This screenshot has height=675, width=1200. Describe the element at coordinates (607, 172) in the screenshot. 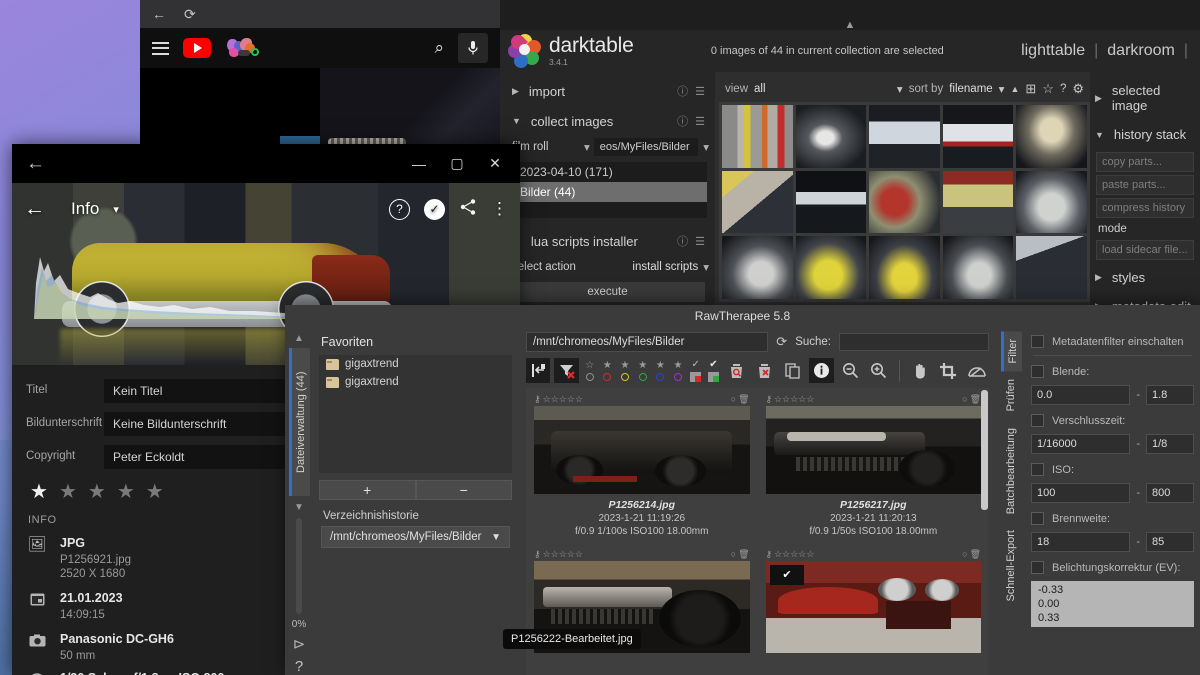

I see `film-roll-item: 2023-04-10 (171)` at that location.